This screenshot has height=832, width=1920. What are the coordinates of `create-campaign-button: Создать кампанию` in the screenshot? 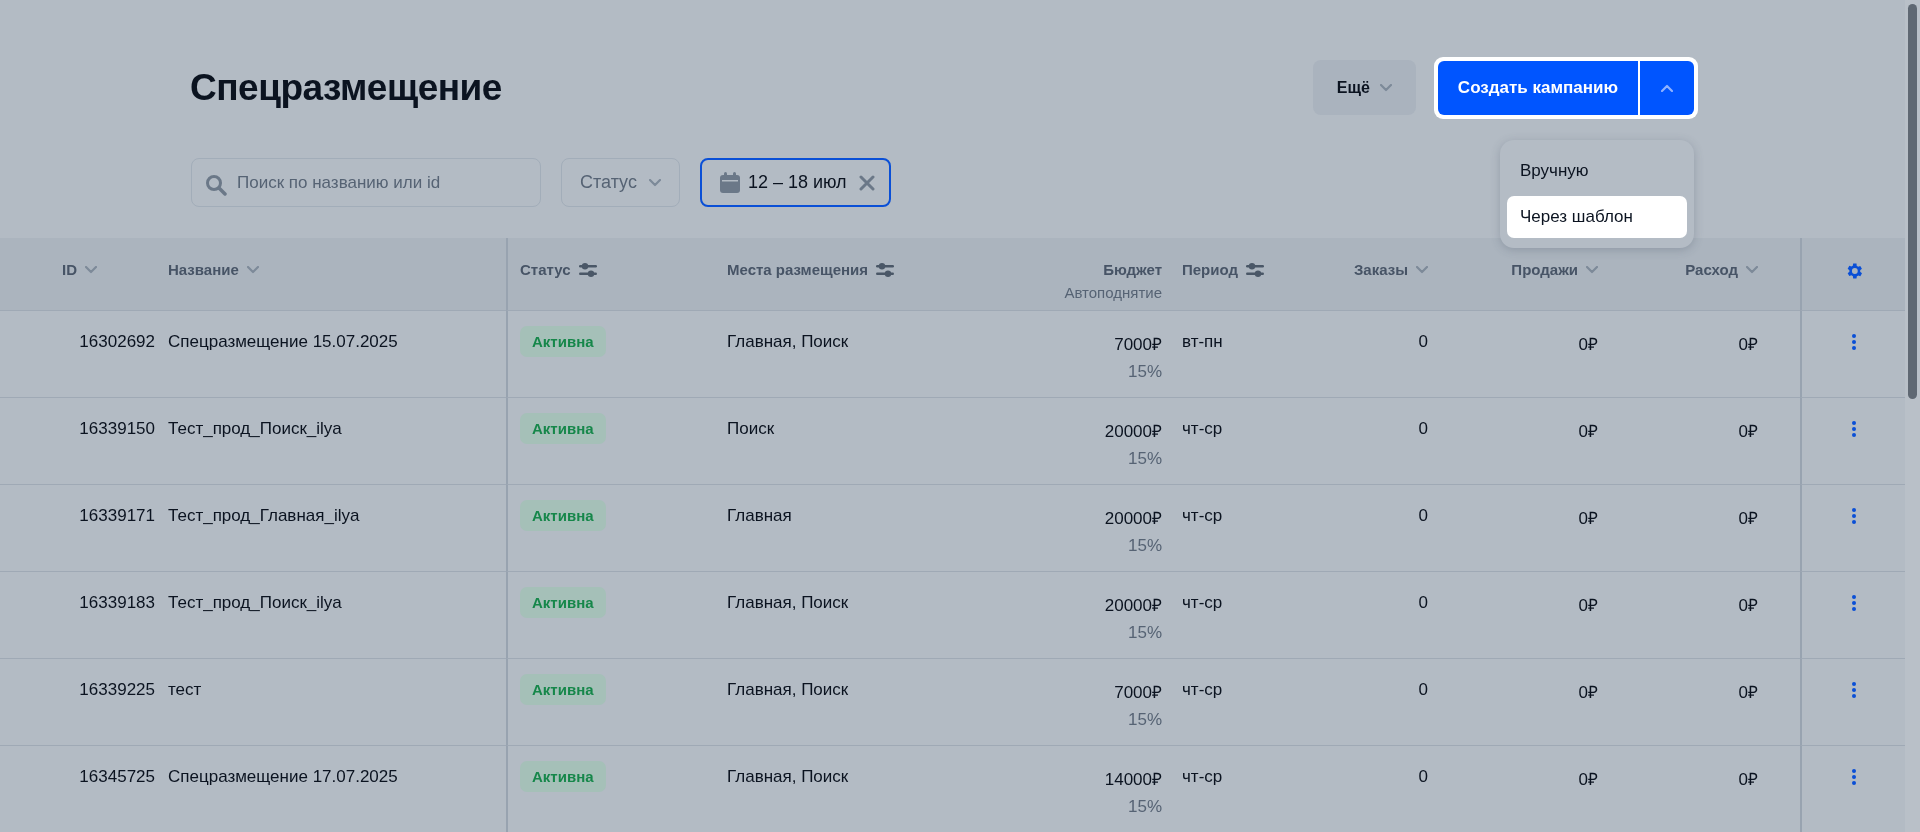 It's located at (1537, 87).